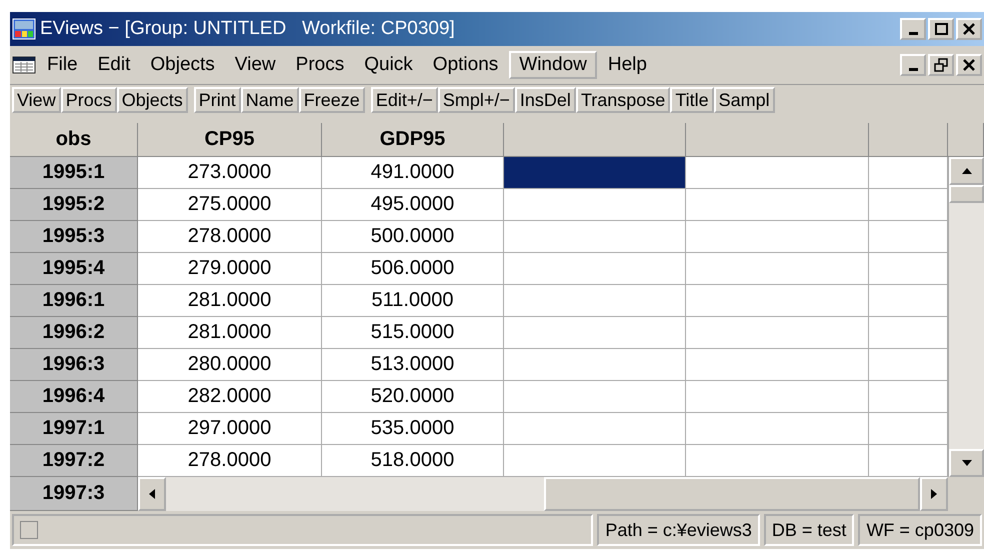 The height and width of the screenshot is (551, 984). I want to click on scroll-right-button, so click(934, 494).